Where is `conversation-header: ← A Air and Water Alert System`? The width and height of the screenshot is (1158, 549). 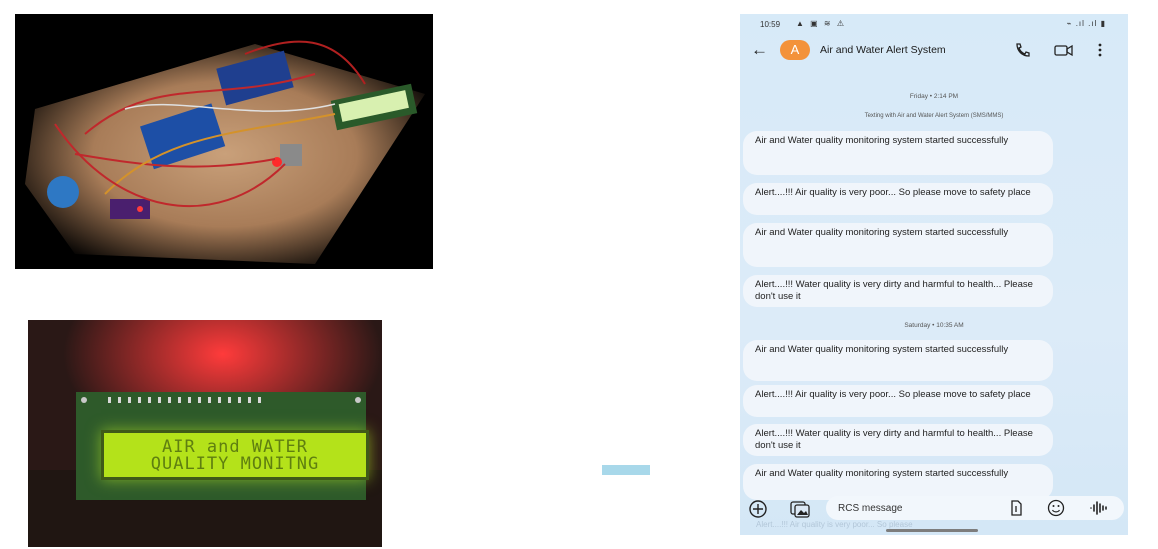
conversation-header: ← A Air and Water Alert System is located at coordinates (934, 52).